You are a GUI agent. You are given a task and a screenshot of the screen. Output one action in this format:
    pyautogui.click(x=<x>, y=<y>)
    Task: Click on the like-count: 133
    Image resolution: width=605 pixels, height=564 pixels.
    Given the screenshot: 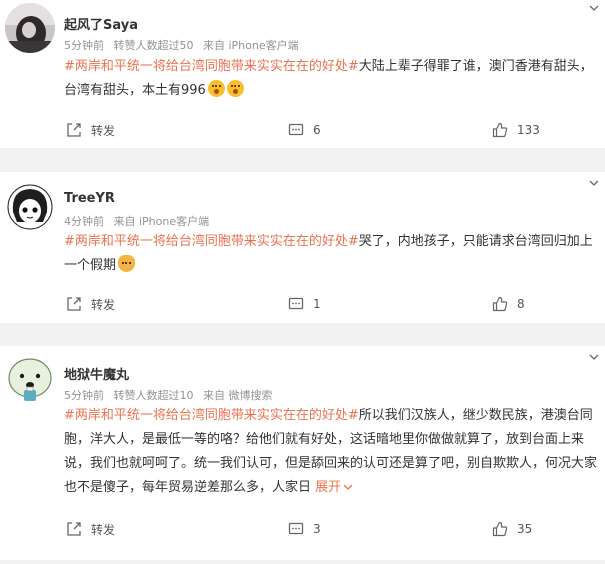 What is the action you would take?
    pyautogui.click(x=528, y=130)
    